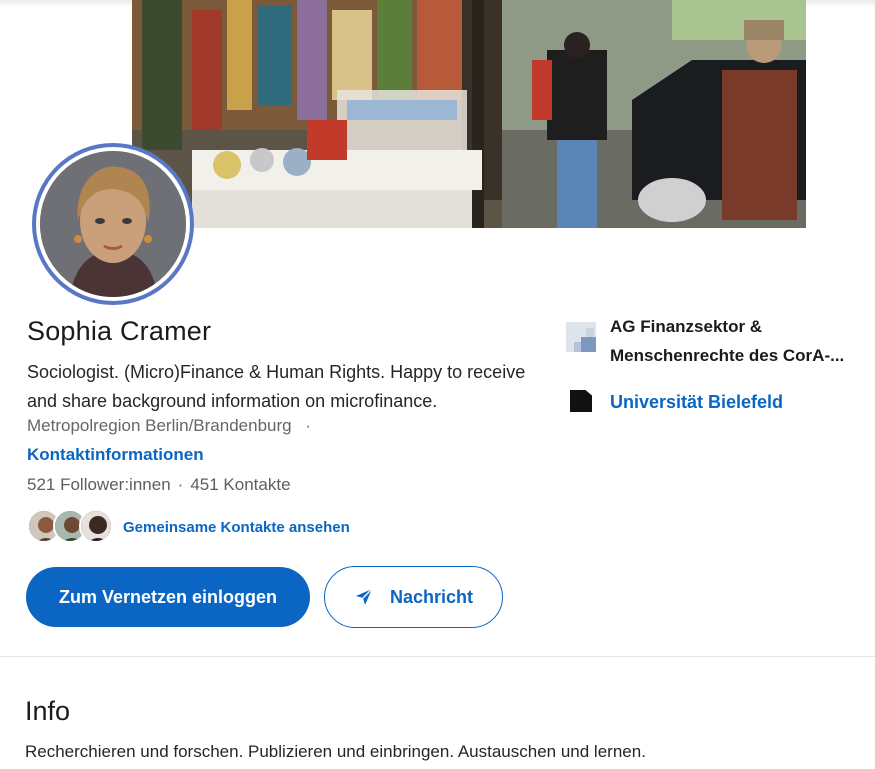 The height and width of the screenshot is (769, 875). I want to click on university-logo, so click(581, 401).